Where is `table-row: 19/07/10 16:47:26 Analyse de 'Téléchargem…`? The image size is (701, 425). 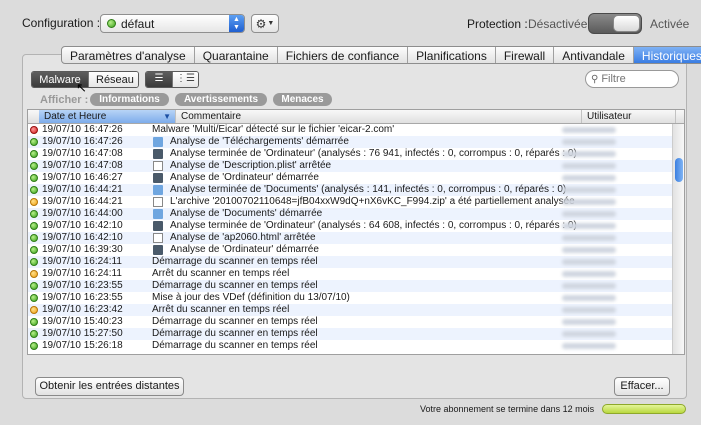
table-row: 19/07/10 16:47:26 Analyse de 'Téléchargem… is located at coordinates (350, 142).